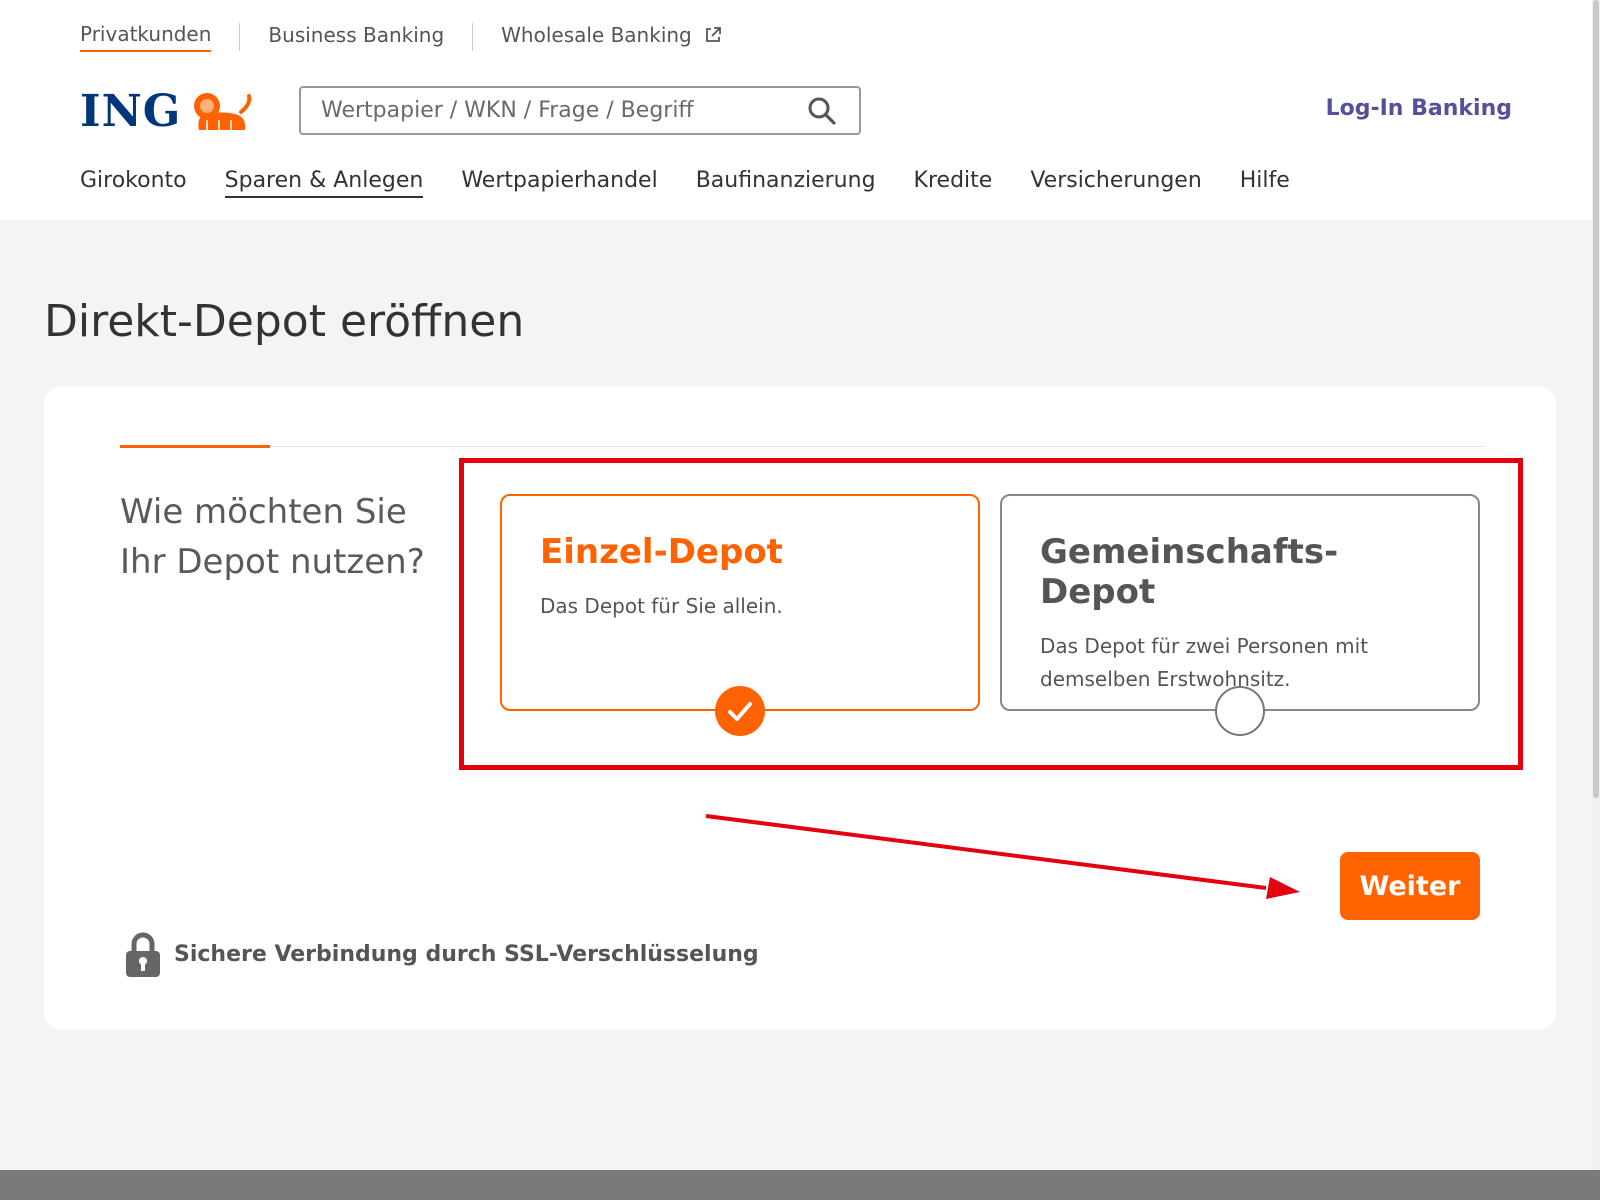 This screenshot has height=1200, width=1600. Describe the element at coordinates (1265, 183) in the screenshot. I see `nav-item-hilfe: Hilfe` at that location.